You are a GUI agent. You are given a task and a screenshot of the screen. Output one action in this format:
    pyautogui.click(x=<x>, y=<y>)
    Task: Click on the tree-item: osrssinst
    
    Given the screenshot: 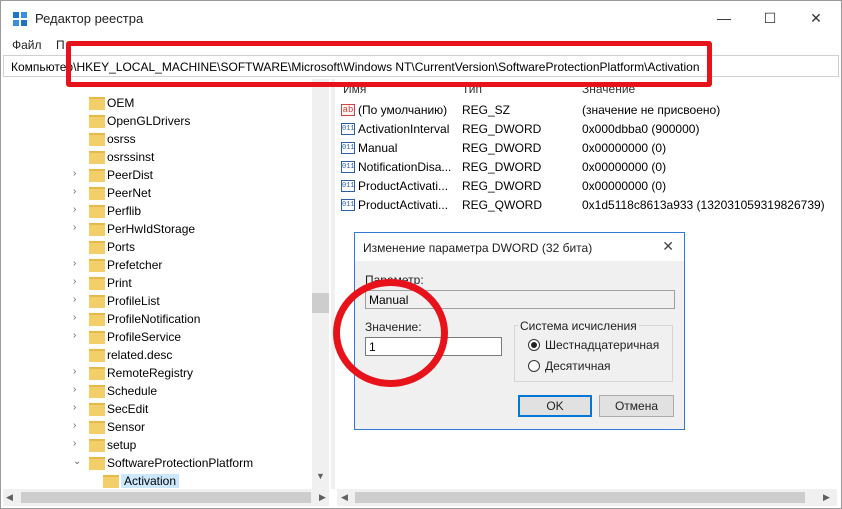 What is the action you would take?
    pyautogui.click(x=166, y=158)
    